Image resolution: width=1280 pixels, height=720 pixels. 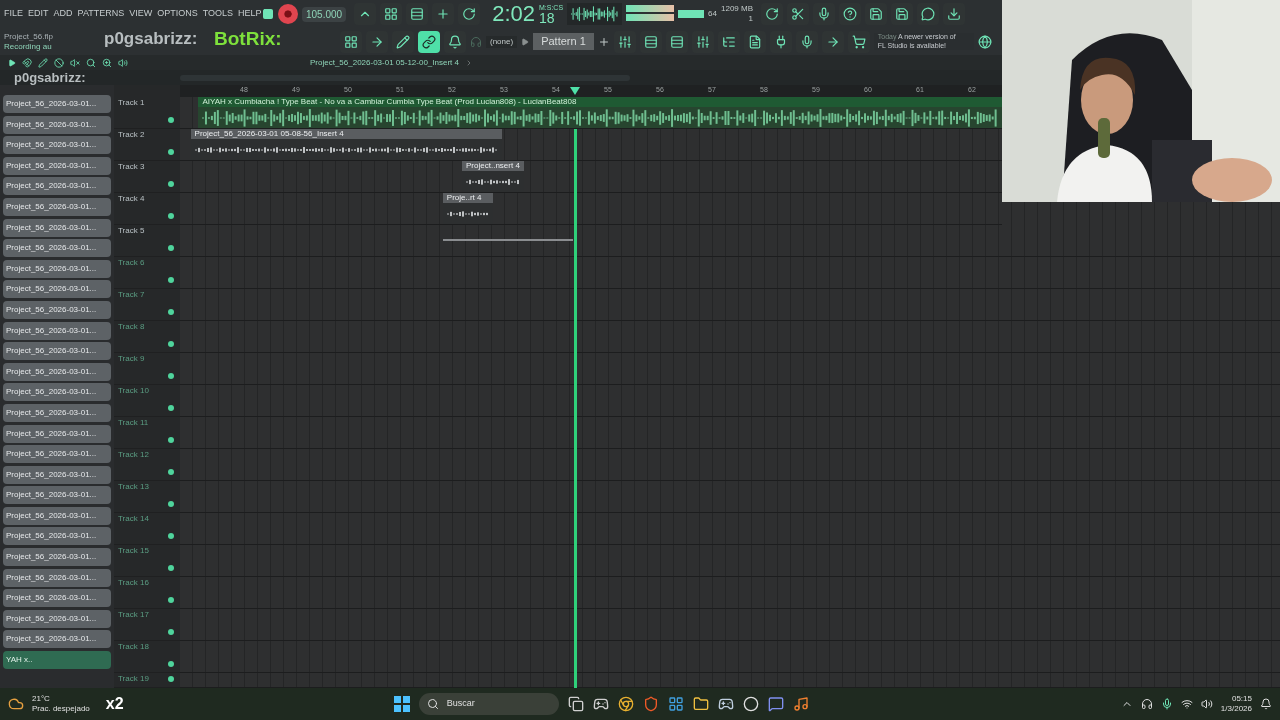 I want to click on track-name: Track 8, so click(x=131, y=326).